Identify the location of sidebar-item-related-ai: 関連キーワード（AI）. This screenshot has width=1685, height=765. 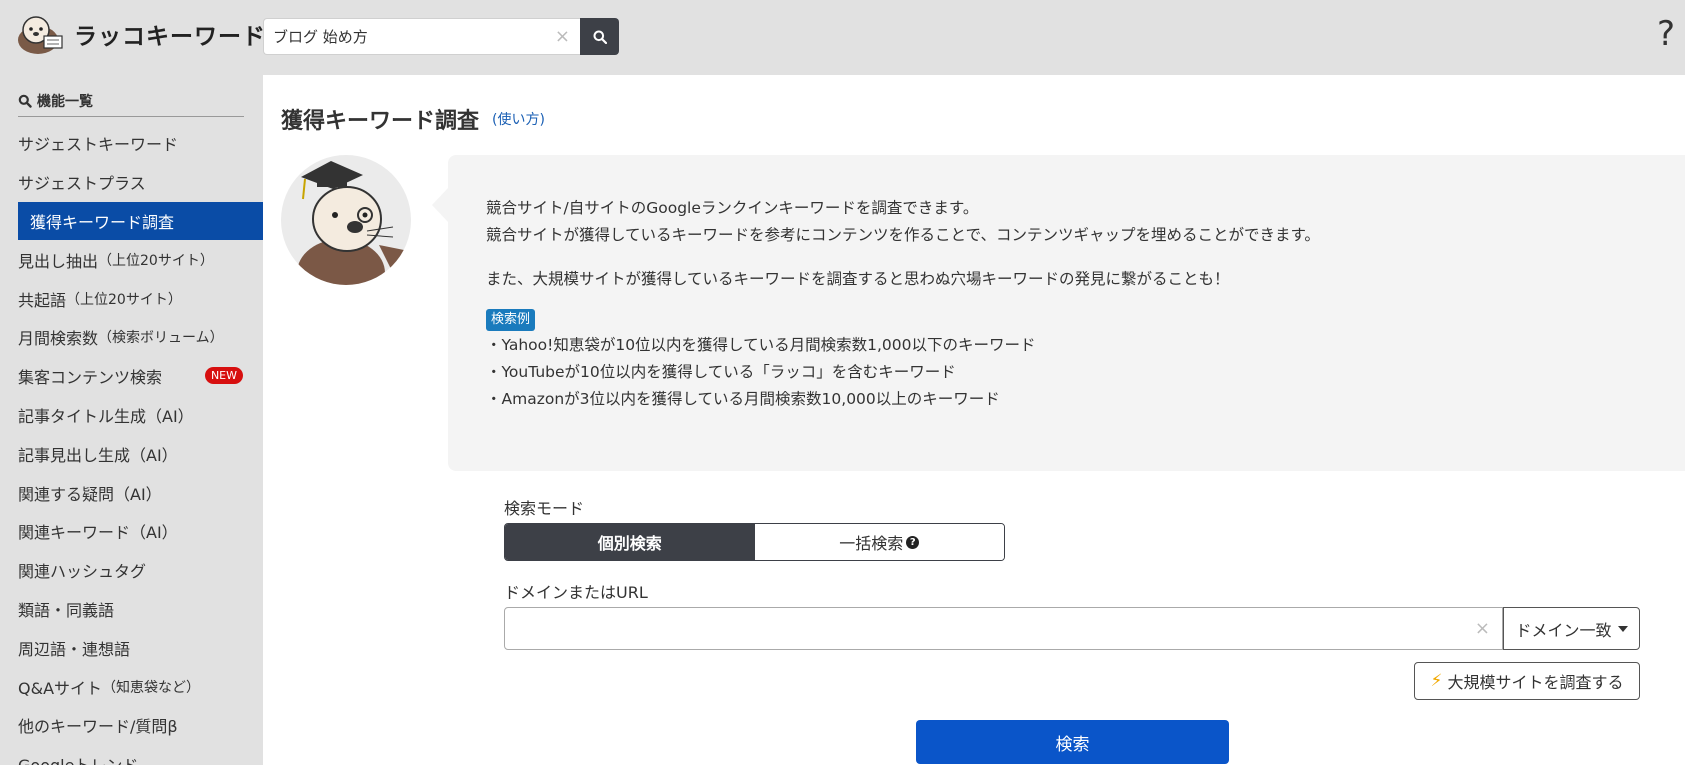
(131, 531).